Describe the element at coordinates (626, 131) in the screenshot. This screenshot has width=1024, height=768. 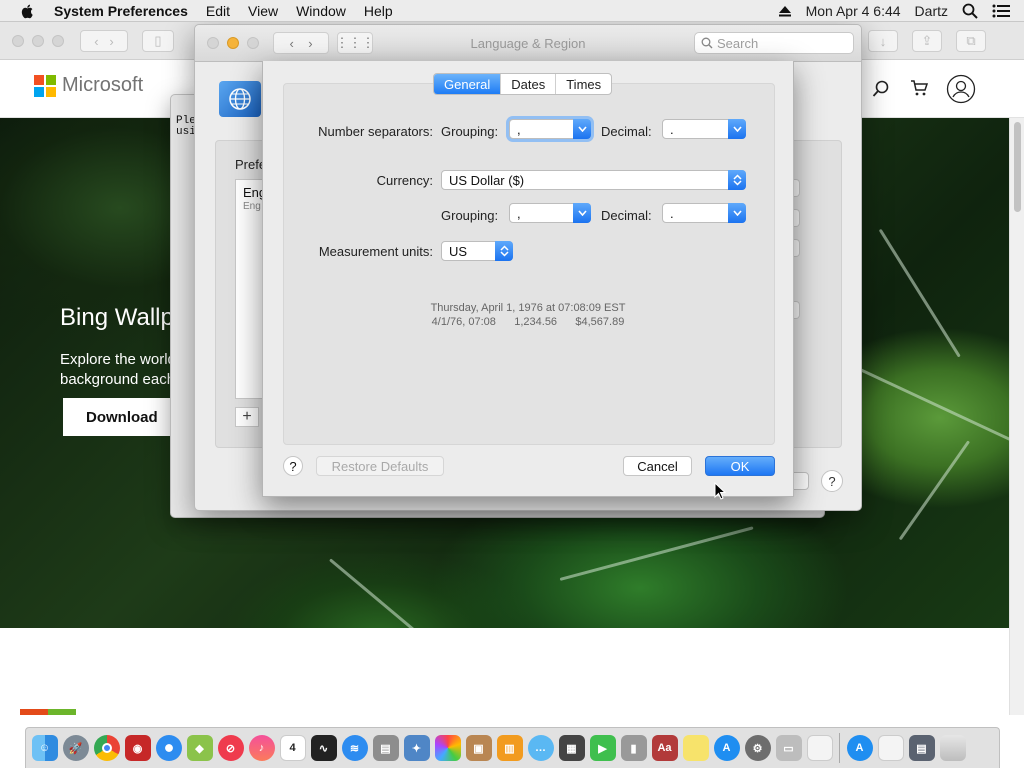
I see `decimal-label: Decimal:` at that location.